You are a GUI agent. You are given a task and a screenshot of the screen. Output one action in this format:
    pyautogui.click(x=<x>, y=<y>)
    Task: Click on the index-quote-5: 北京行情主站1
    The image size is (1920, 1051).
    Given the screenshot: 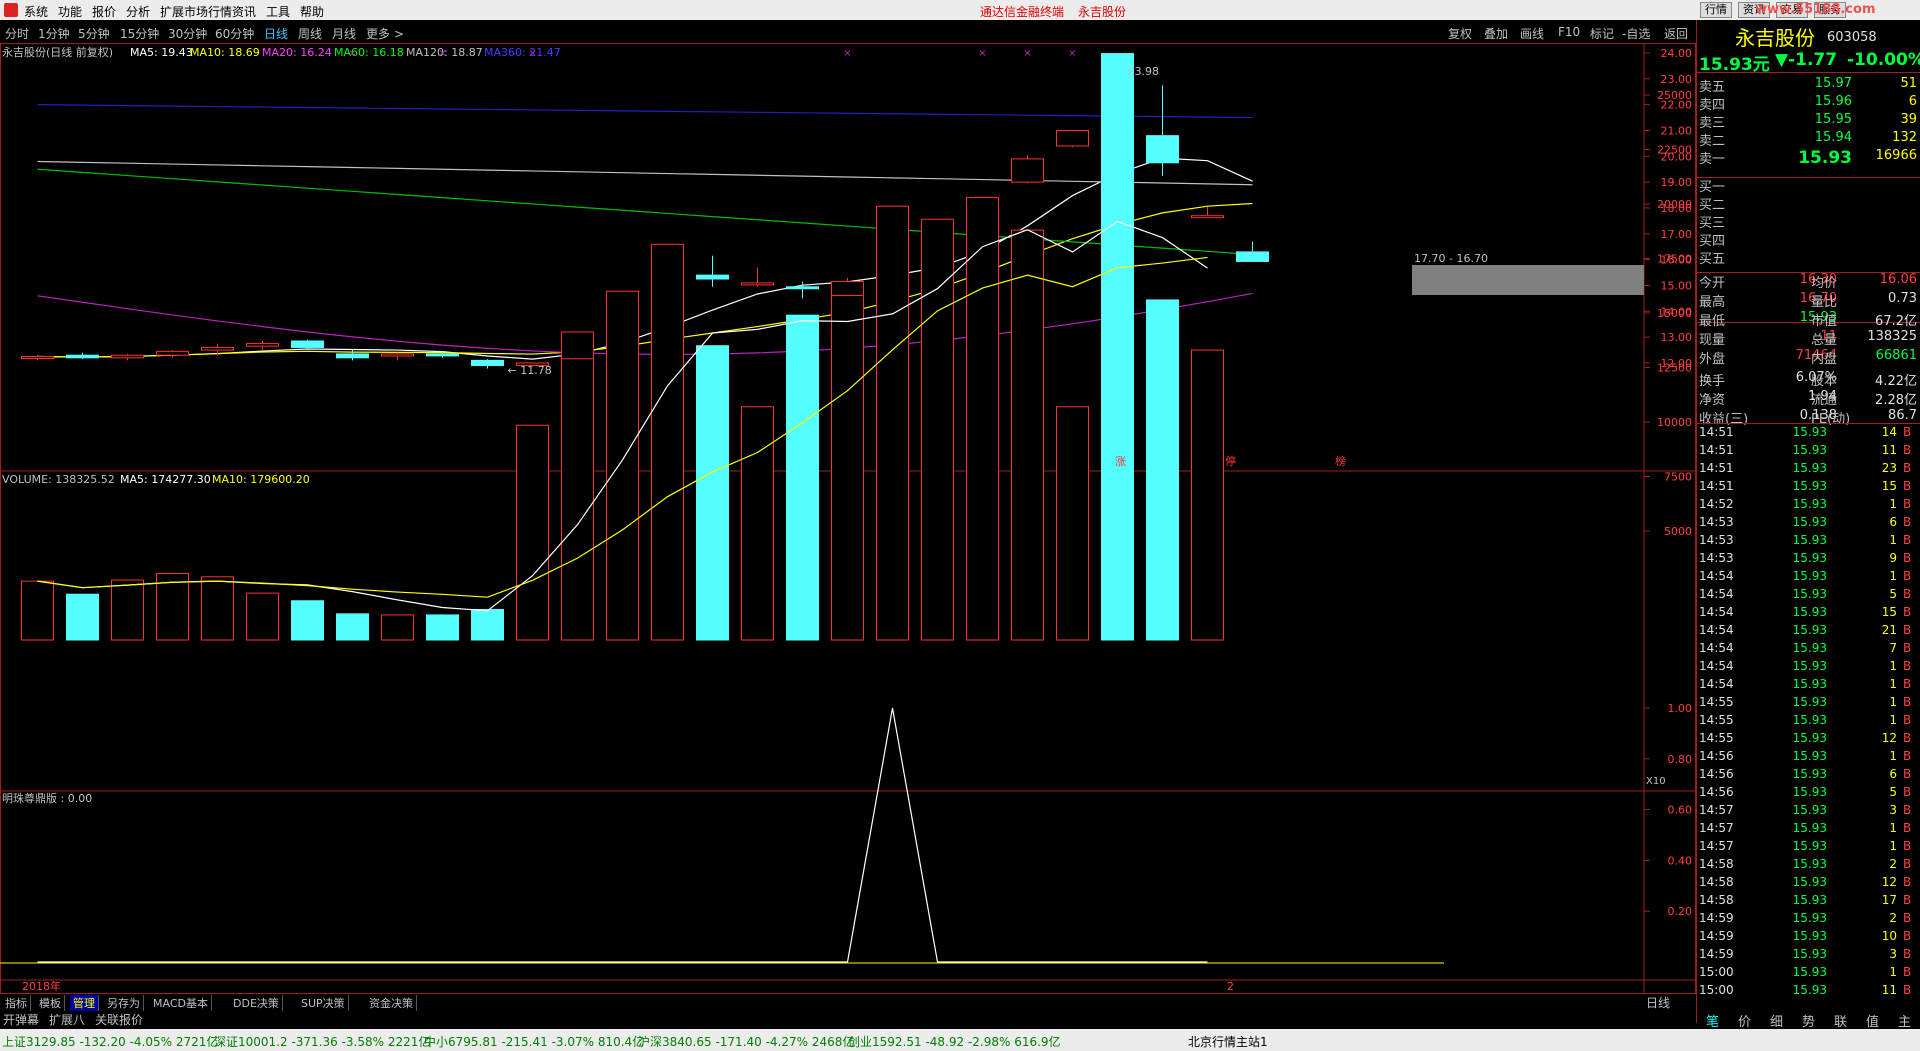 What is the action you would take?
    pyautogui.click(x=1228, y=1041)
    